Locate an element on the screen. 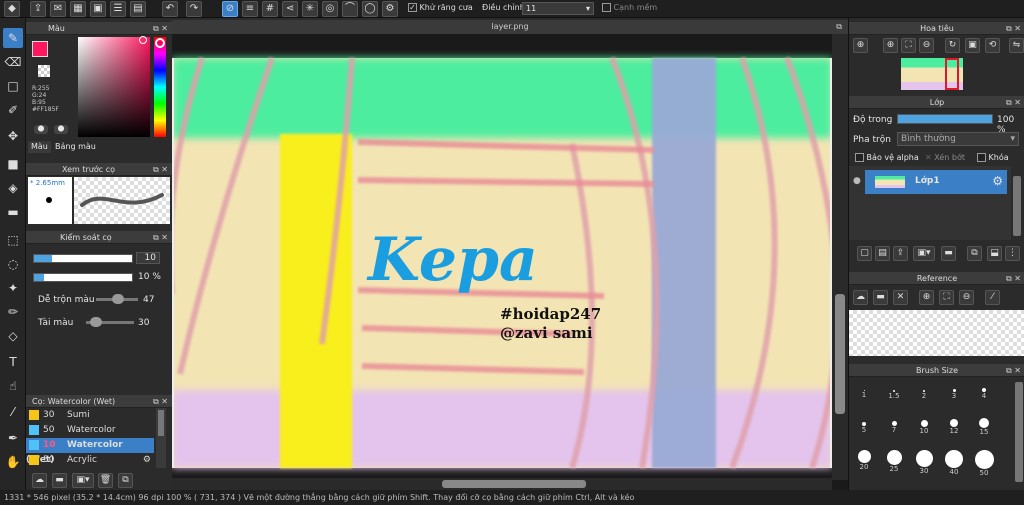 Image resolution: width=1024 pixels, height=505 pixels. brush-add-icon: ▣▾ is located at coordinates (83, 480).